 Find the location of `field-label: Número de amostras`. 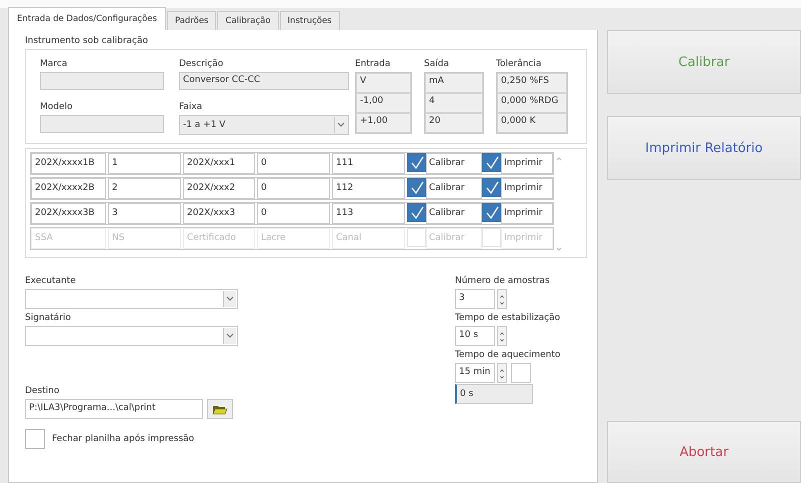

field-label: Número de amostras is located at coordinates (503, 281).